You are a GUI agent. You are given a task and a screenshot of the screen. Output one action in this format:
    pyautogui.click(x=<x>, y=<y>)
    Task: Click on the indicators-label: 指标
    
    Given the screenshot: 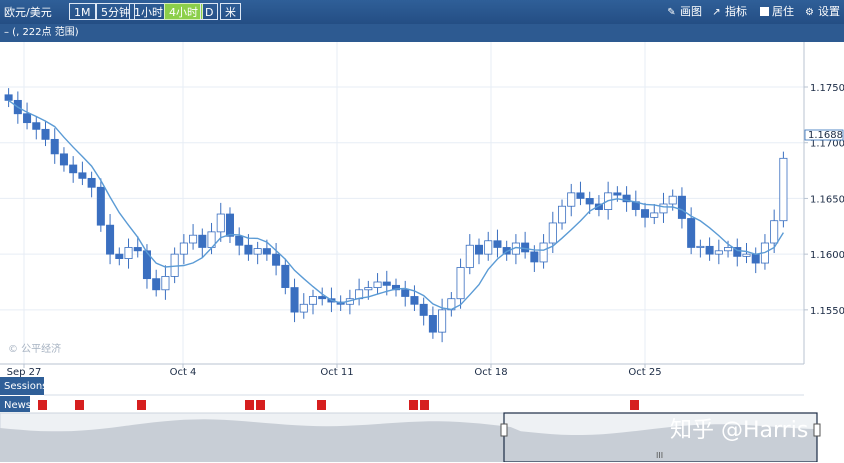 What is the action you would take?
    pyautogui.click(x=736, y=11)
    